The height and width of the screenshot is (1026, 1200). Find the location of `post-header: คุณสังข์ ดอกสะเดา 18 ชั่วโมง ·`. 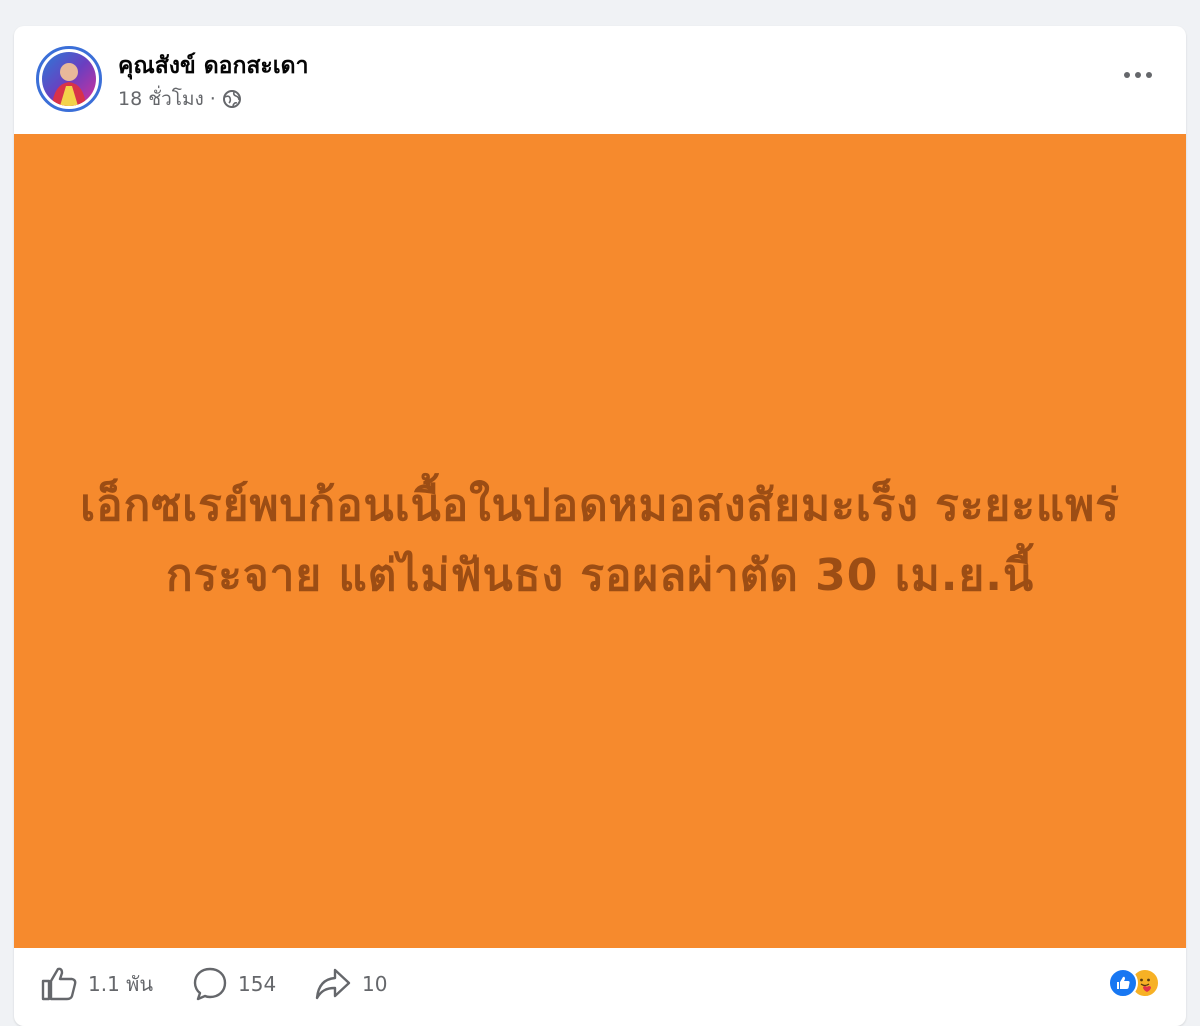

post-header: คุณสังข์ ดอกสะเดา 18 ชั่วโมง · is located at coordinates (600, 80).